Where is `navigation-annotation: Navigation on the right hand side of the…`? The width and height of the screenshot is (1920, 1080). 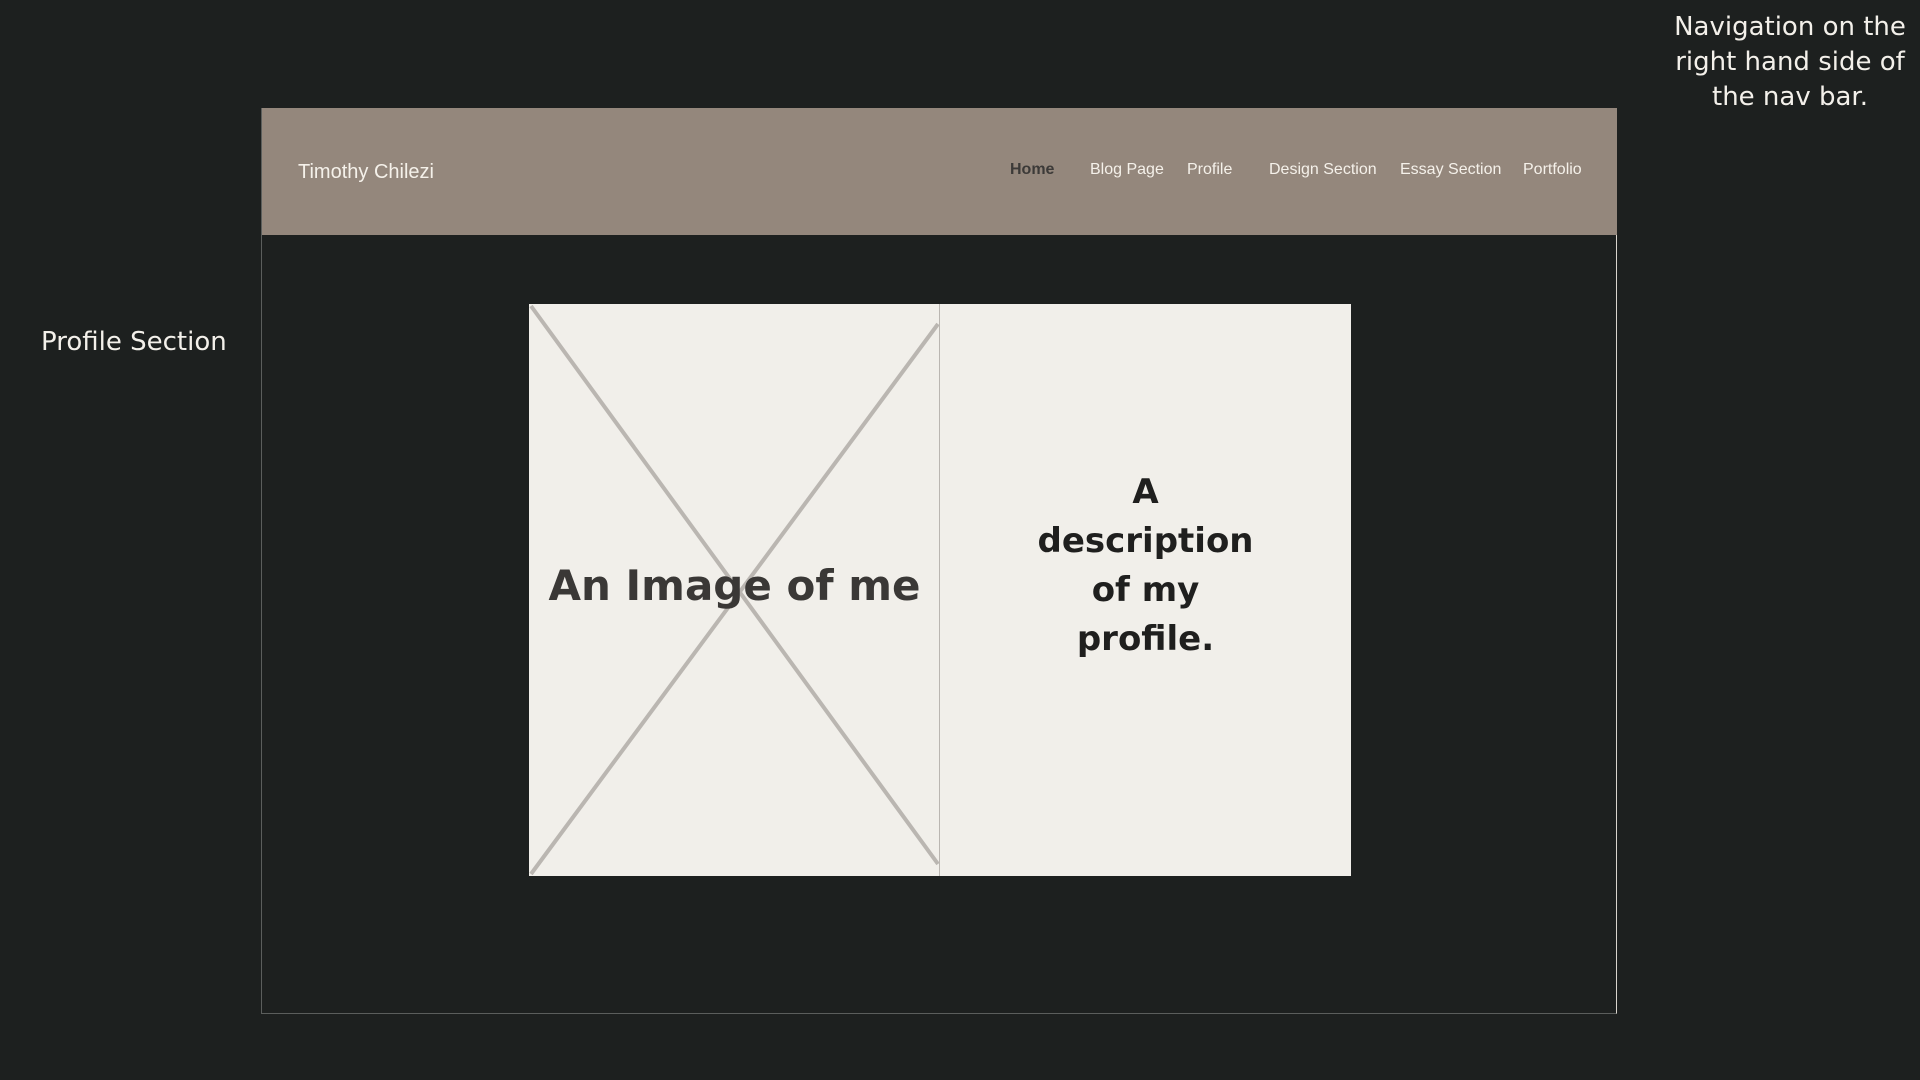 navigation-annotation: Navigation on the right hand side of the… is located at coordinates (1790, 62).